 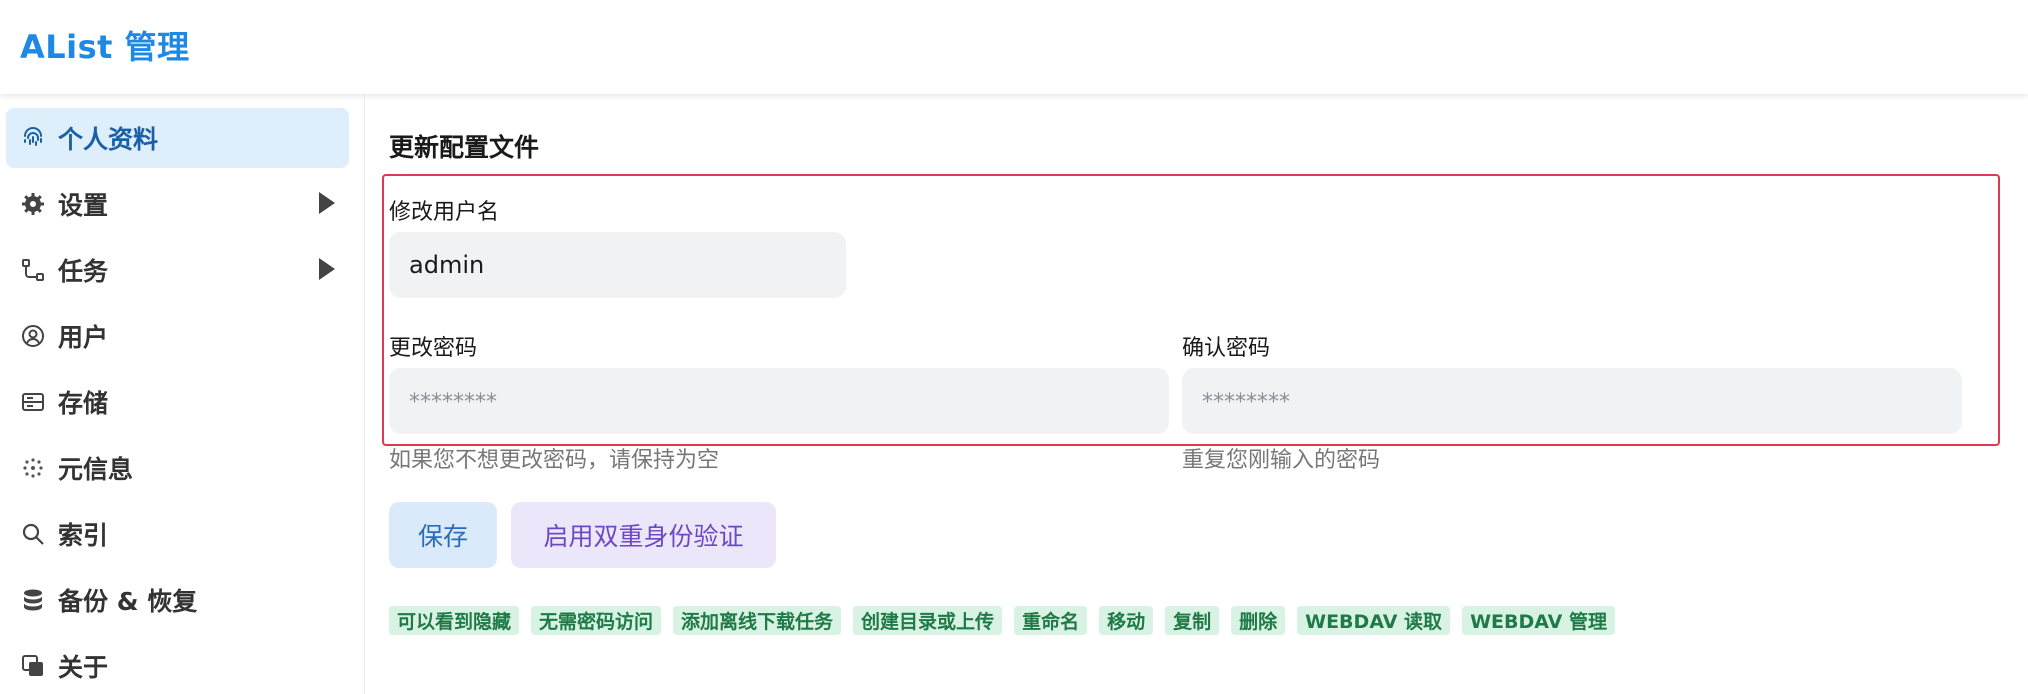 What do you see at coordinates (33, 270) in the screenshot?
I see `workflow-icon` at bounding box center [33, 270].